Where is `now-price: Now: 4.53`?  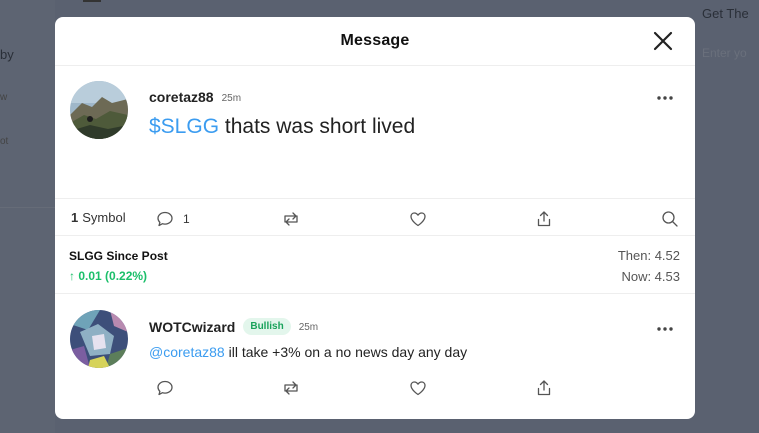 now-price: Now: 4.53 is located at coordinates (650, 276).